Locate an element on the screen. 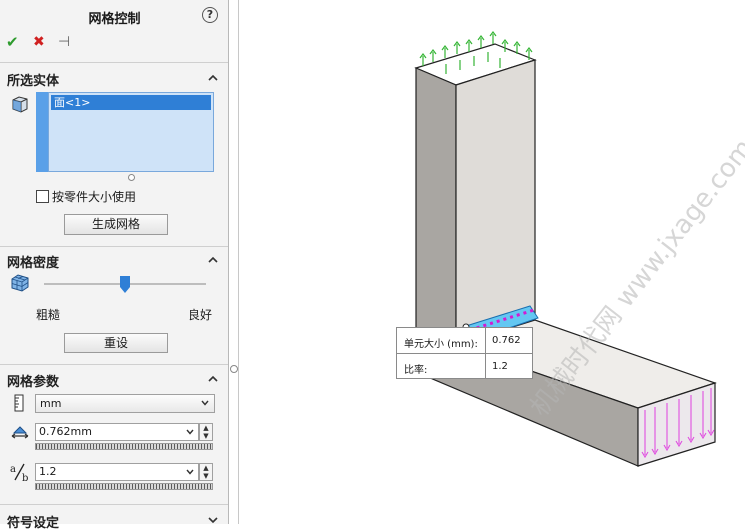 The height and width of the screenshot is (531, 745). element-size-spinner: ▲ ▼ is located at coordinates (206, 432).